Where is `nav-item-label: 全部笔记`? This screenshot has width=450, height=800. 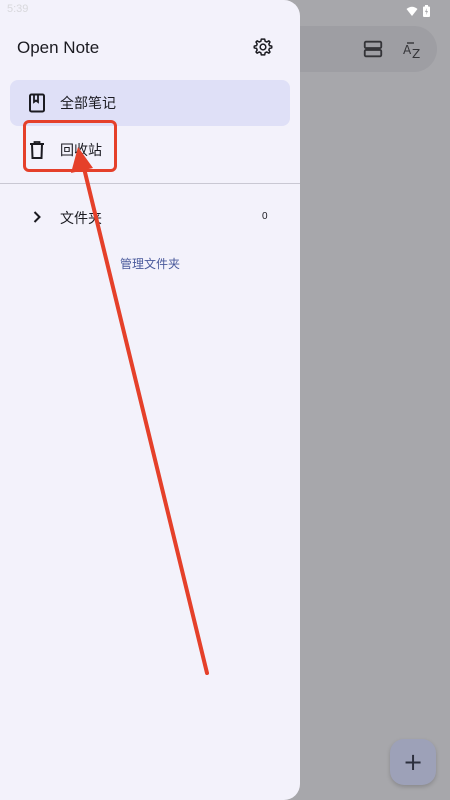 nav-item-label: 全部笔记 is located at coordinates (88, 104).